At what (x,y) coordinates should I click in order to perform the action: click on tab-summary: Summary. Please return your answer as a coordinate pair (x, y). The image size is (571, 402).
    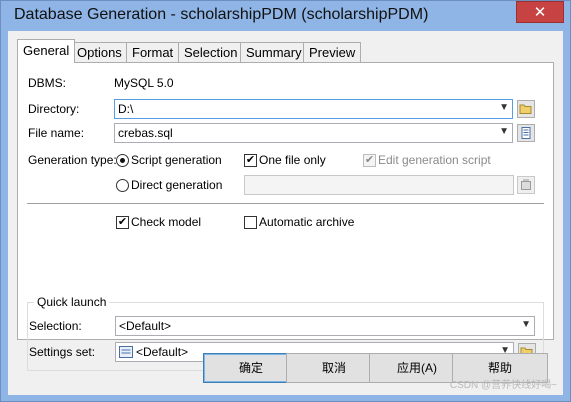
    Looking at the image, I should click on (274, 52).